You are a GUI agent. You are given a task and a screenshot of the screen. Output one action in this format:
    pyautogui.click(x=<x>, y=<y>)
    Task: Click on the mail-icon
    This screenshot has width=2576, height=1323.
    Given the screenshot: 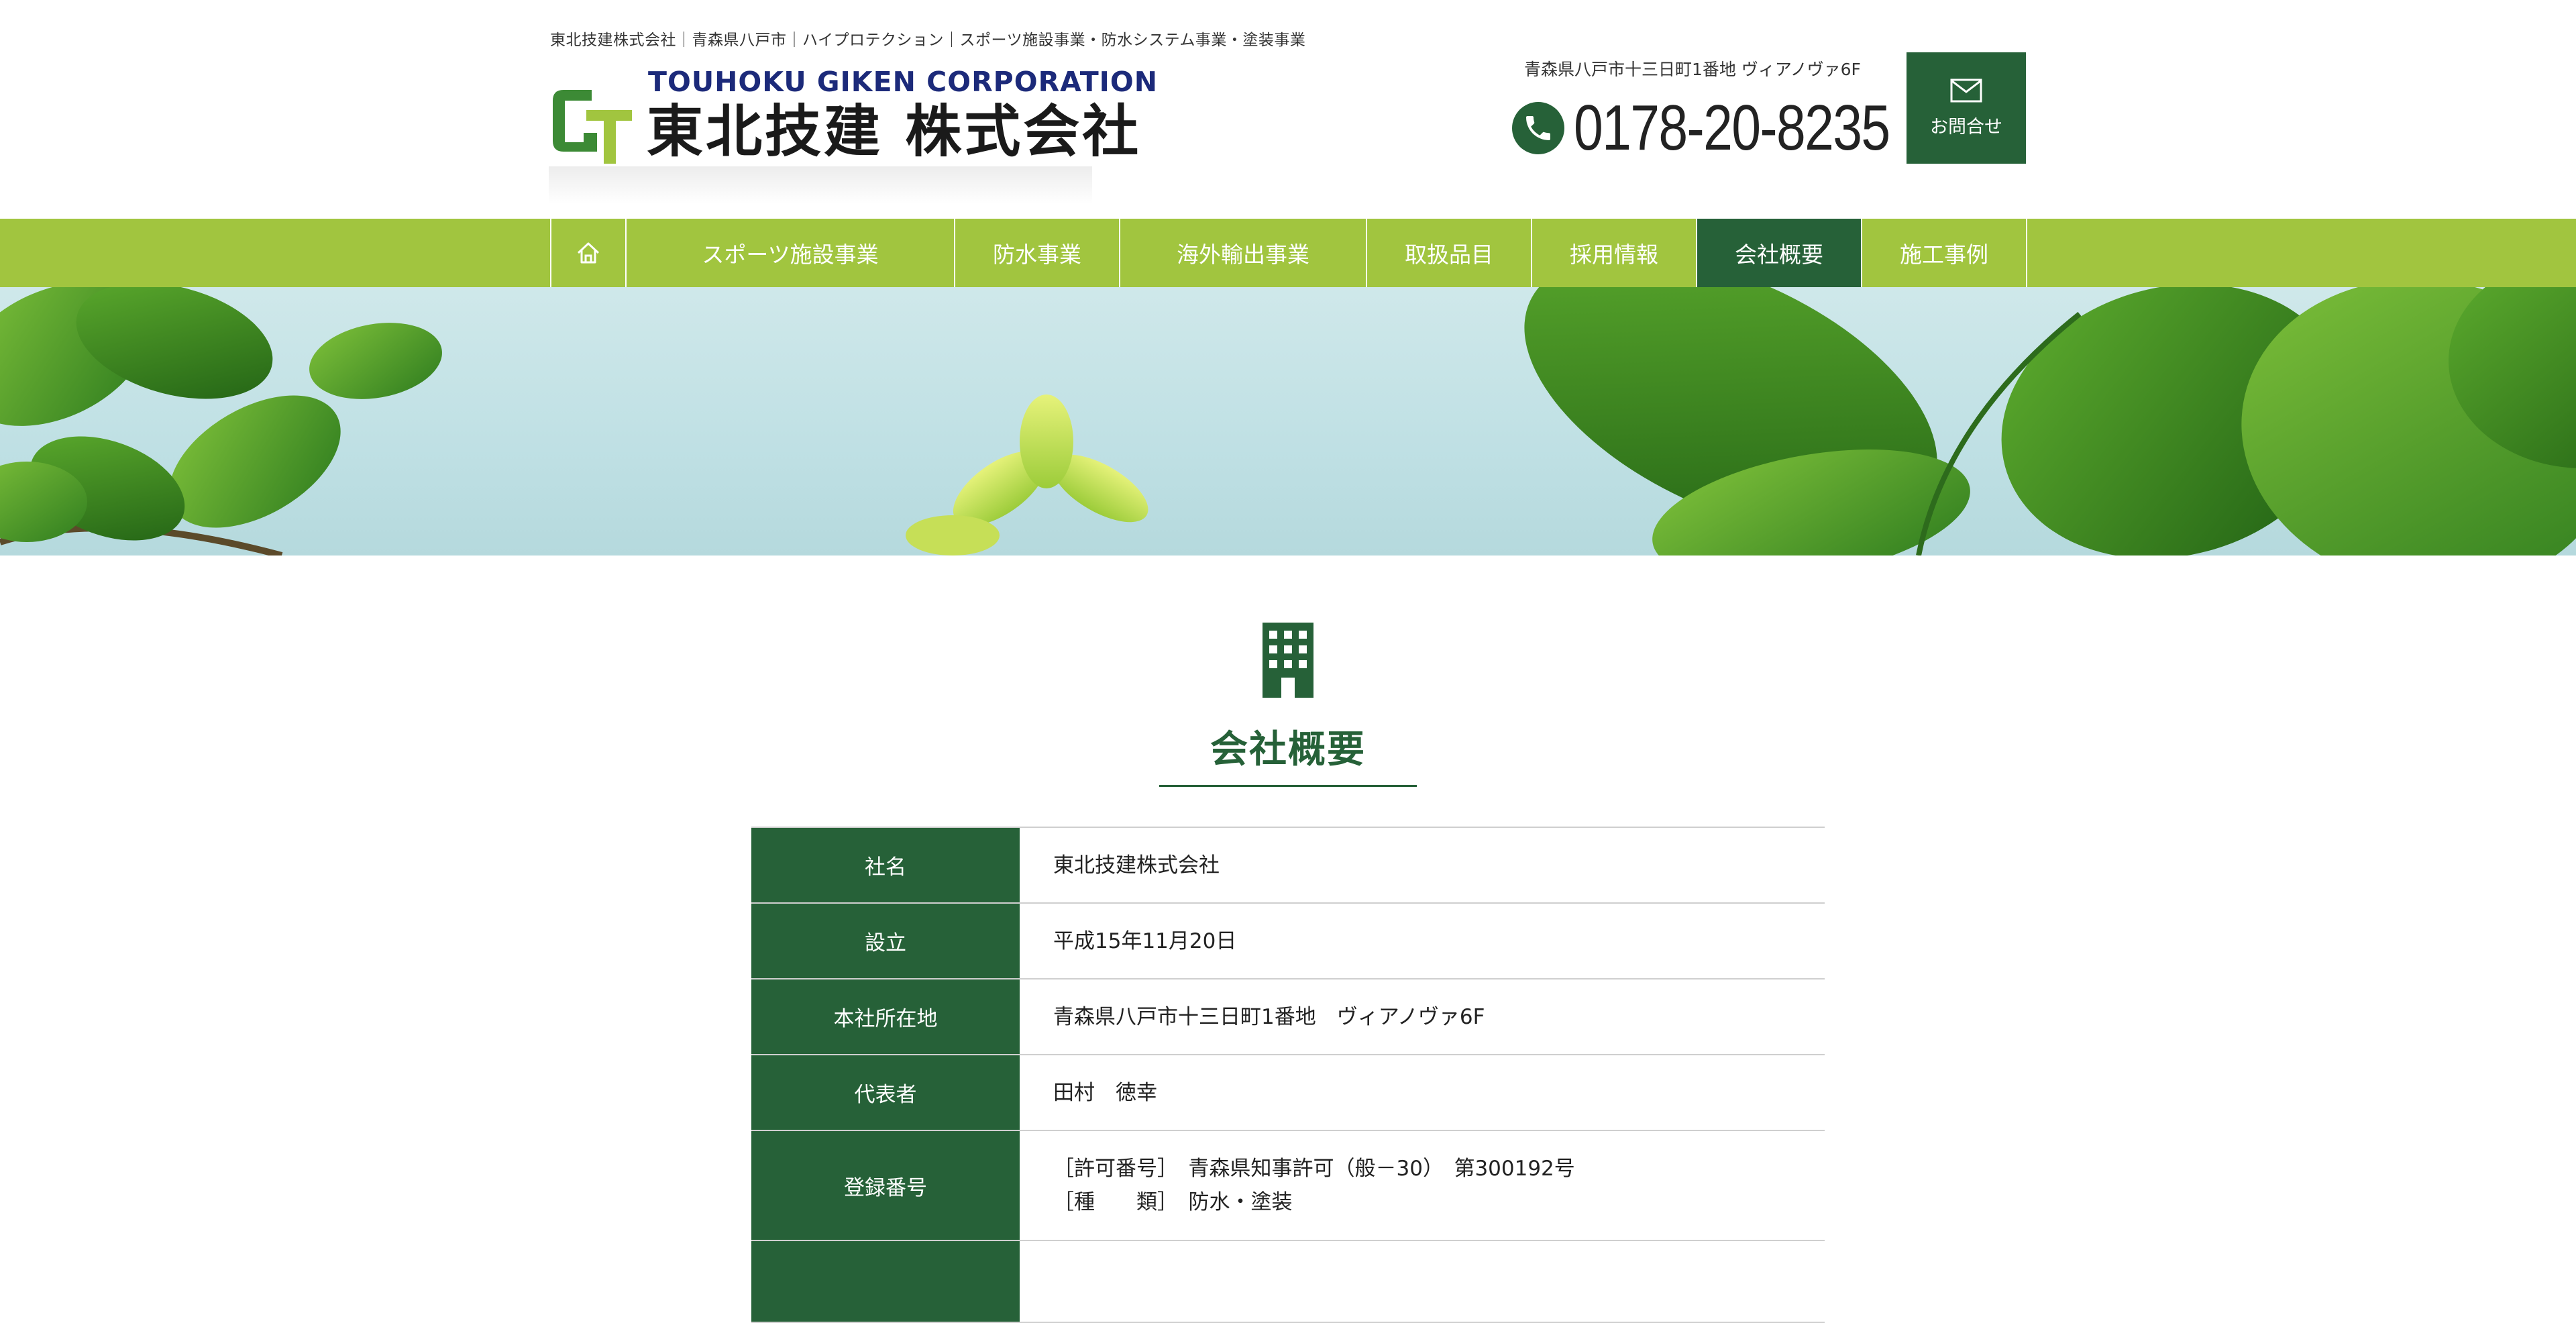 What is the action you would take?
    pyautogui.click(x=1966, y=90)
    